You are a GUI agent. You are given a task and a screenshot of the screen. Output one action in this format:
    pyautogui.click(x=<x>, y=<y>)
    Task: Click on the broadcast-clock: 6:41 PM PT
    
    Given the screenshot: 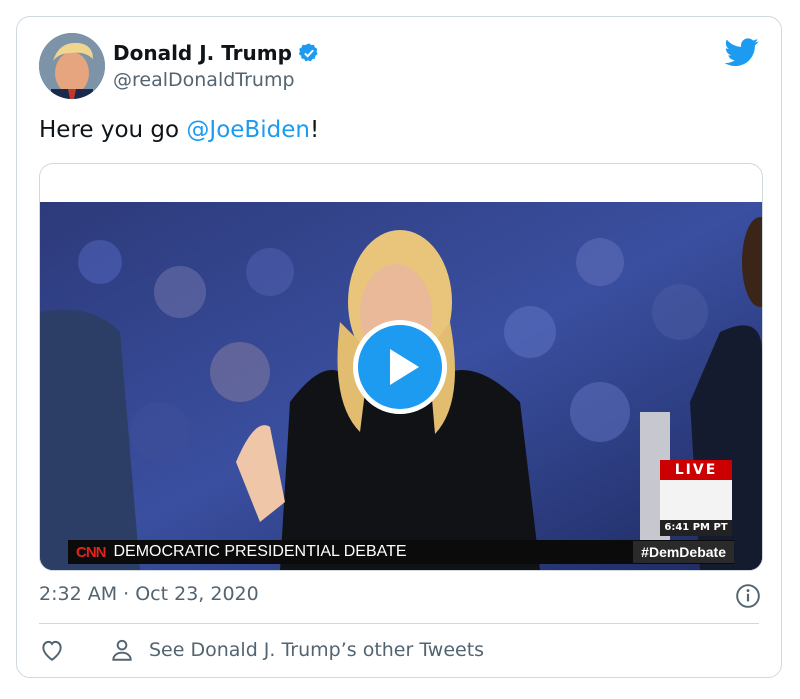 What is the action you would take?
    pyautogui.click(x=696, y=528)
    